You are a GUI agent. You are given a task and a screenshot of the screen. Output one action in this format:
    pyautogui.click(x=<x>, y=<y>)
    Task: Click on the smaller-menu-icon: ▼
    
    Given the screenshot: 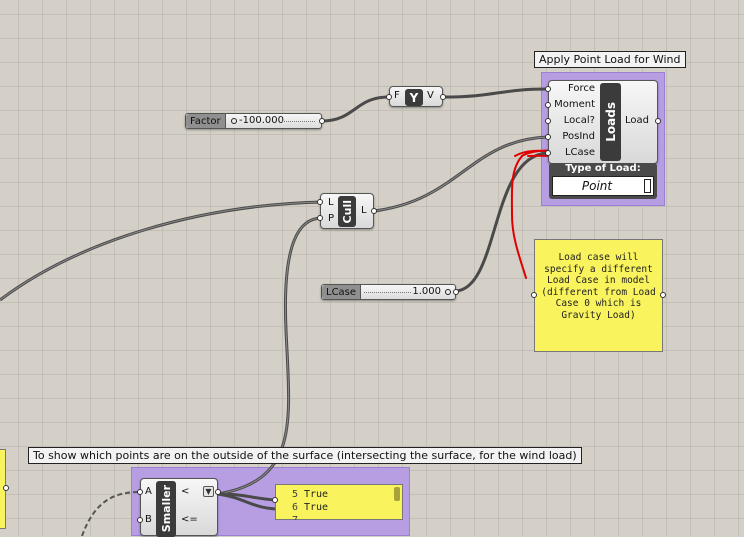 What is the action you would take?
    pyautogui.click(x=208, y=491)
    